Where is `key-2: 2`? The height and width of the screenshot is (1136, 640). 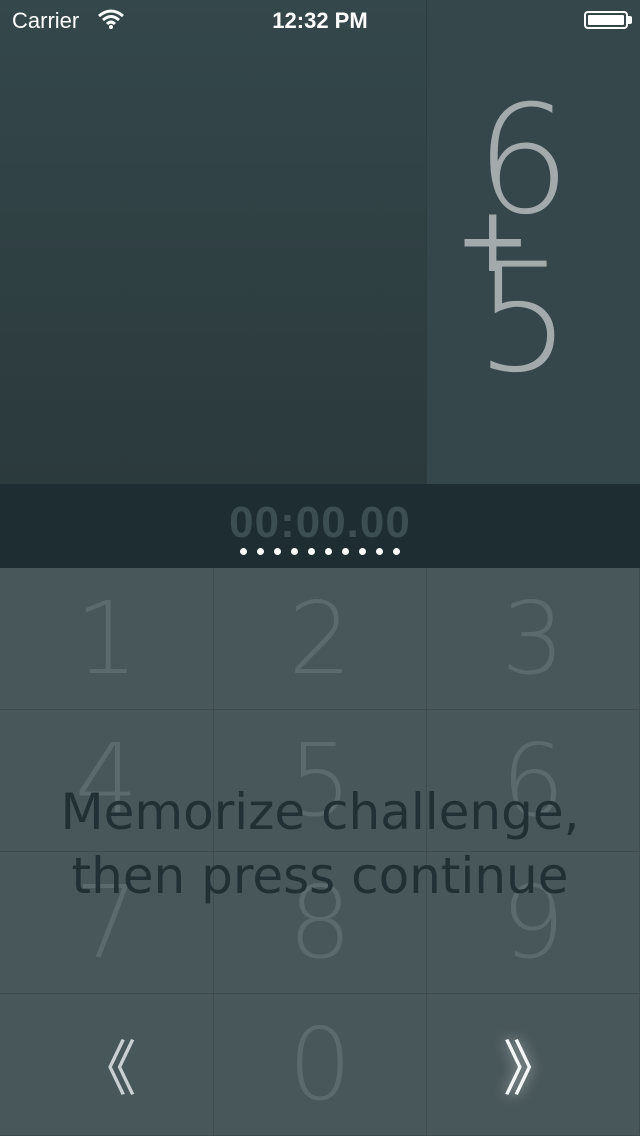 key-2: 2 is located at coordinates (320, 639).